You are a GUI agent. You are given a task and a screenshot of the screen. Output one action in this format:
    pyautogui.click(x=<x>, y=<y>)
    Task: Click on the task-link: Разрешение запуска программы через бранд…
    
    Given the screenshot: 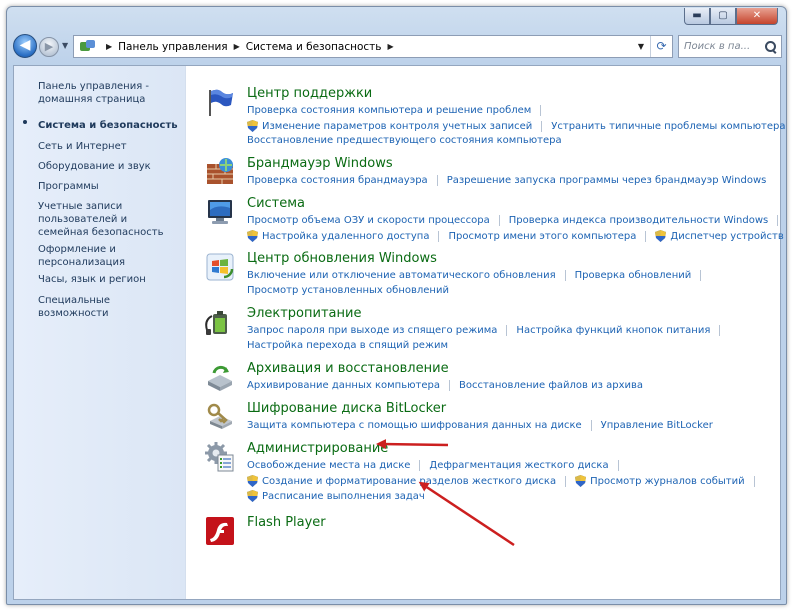 What is the action you would take?
    pyautogui.click(x=607, y=180)
    